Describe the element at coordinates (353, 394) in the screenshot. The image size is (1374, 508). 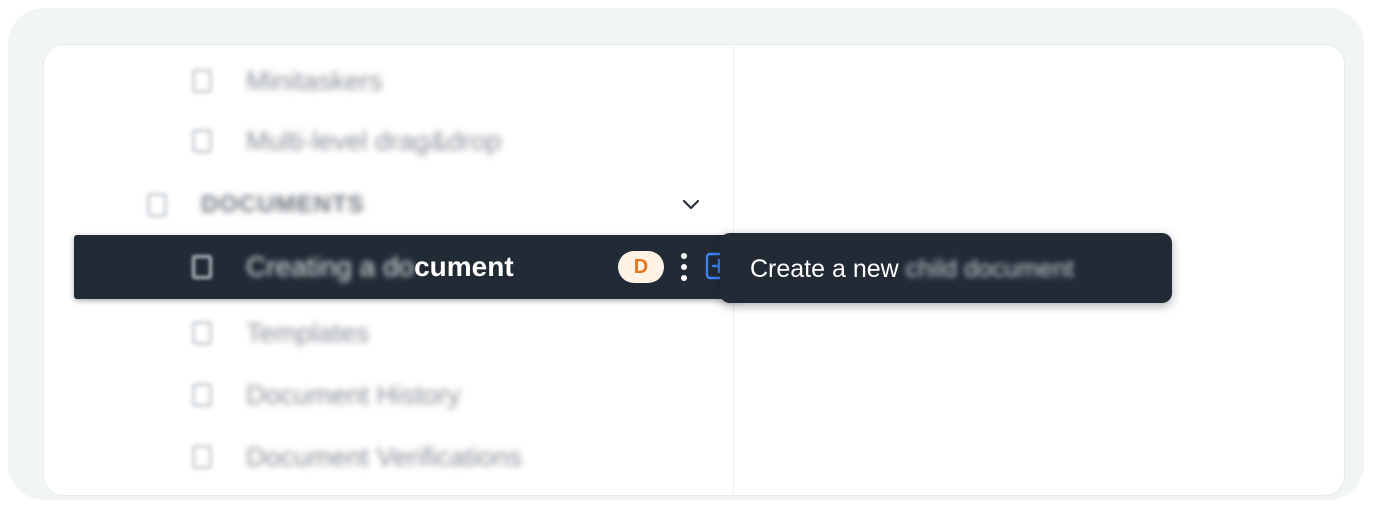
I see `tree-item-label: Document History` at that location.